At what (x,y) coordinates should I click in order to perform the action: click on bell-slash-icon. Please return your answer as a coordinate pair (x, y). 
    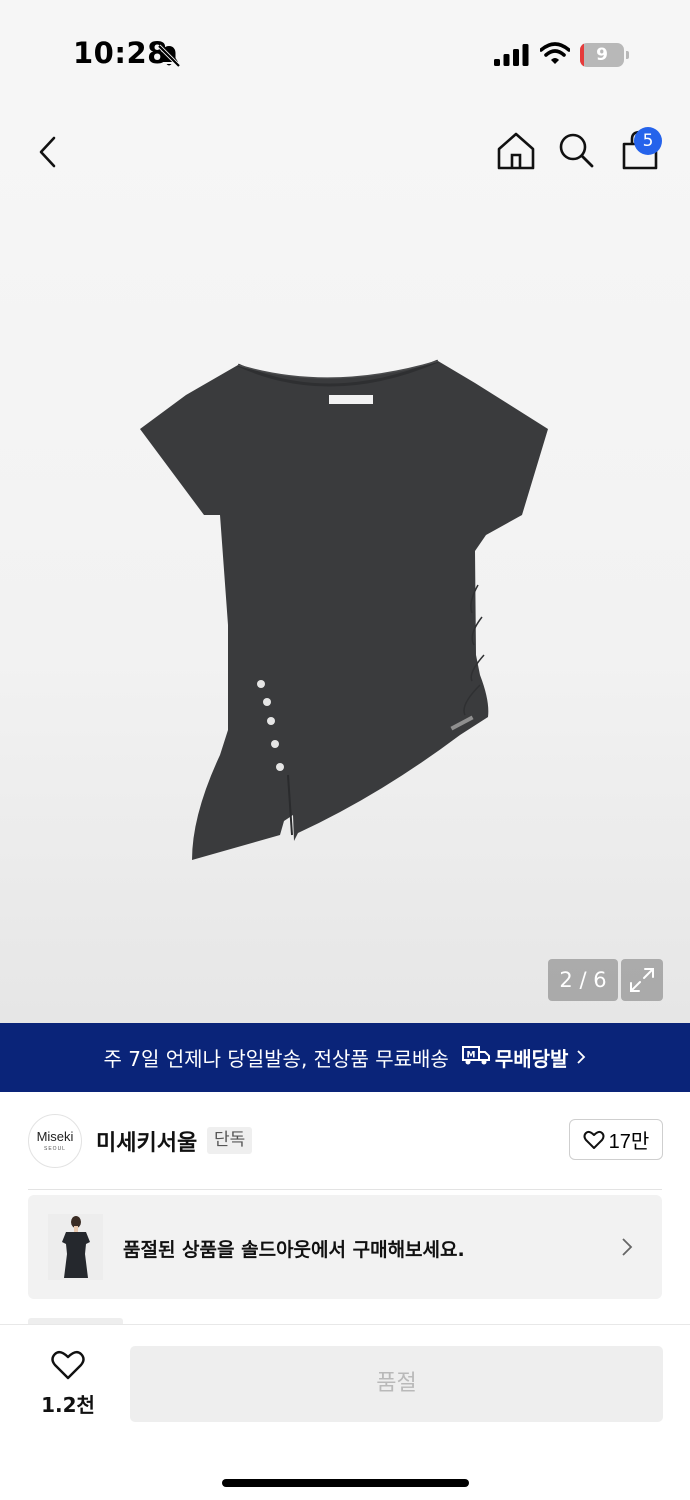
    Looking at the image, I should click on (169, 58).